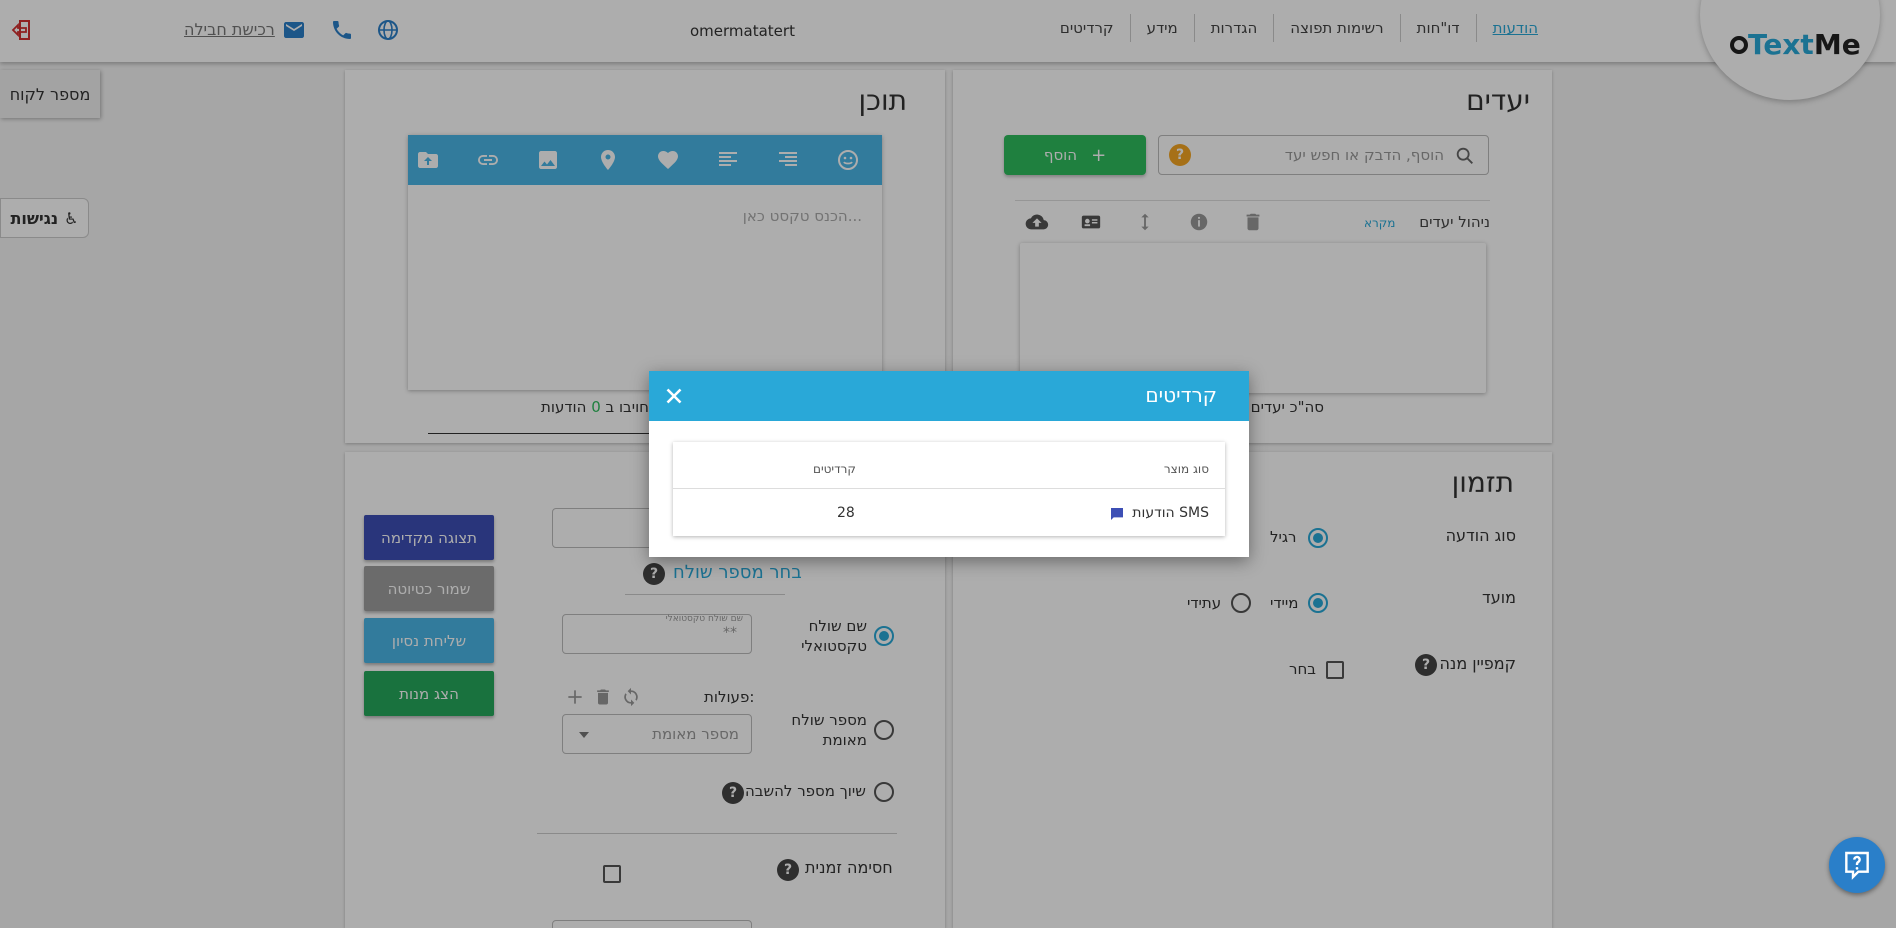  What do you see at coordinates (1181, 395) in the screenshot?
I see `dialog-title: קרדיטים` at bounding box center [1181, 395].